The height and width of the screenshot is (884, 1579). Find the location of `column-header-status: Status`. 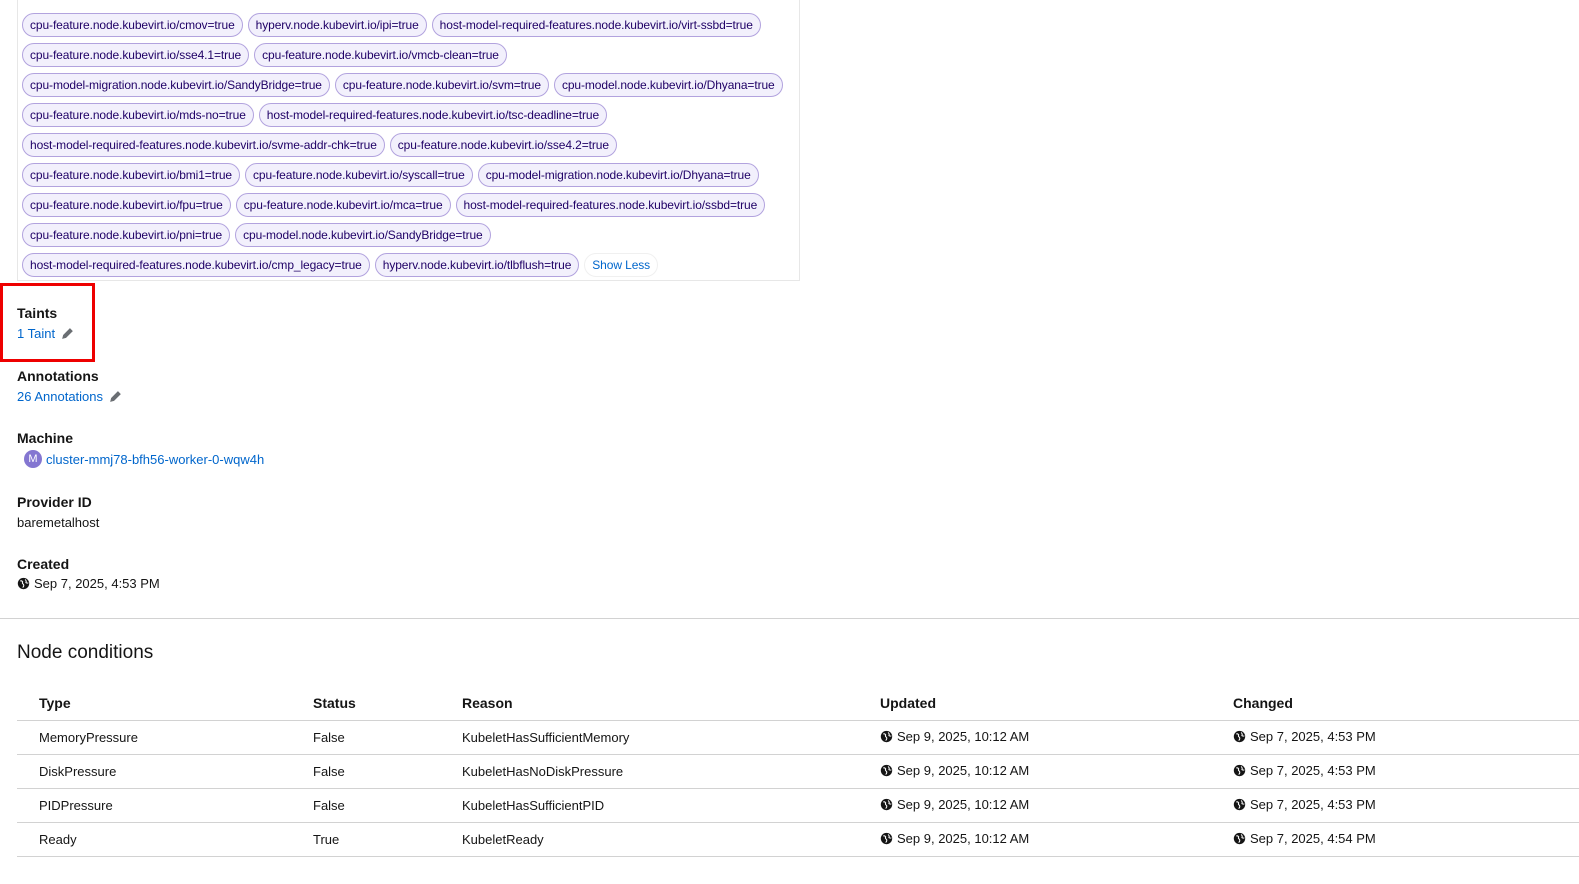

column-header-status: Status is located at coordinates (365, 703).